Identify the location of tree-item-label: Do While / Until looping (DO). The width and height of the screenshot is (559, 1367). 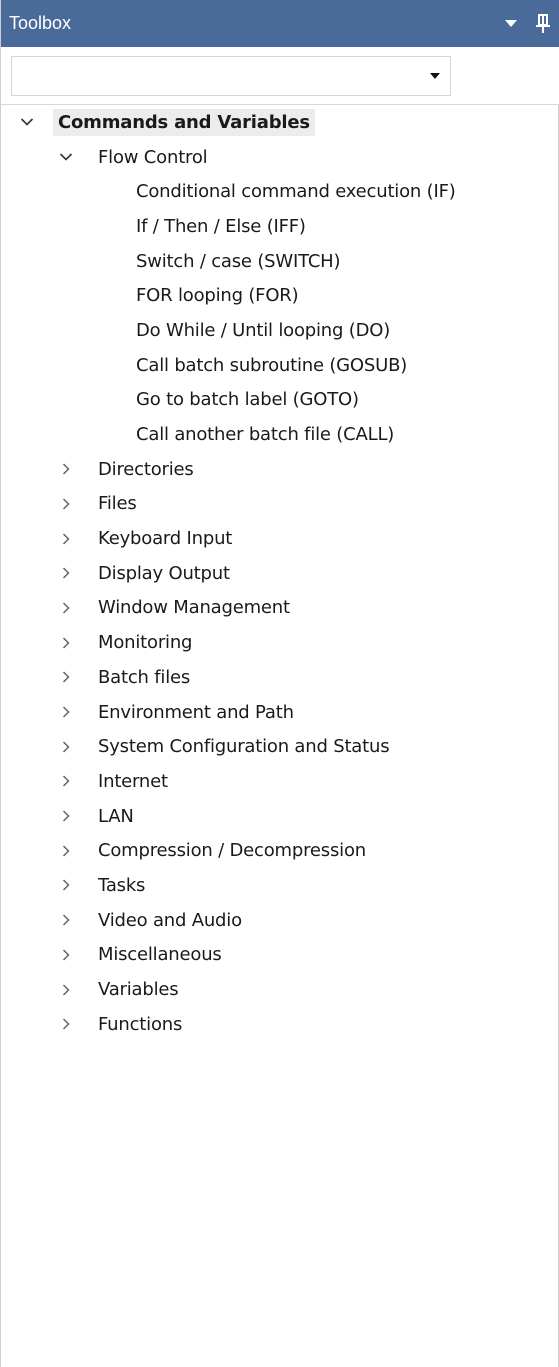
(263, 330).